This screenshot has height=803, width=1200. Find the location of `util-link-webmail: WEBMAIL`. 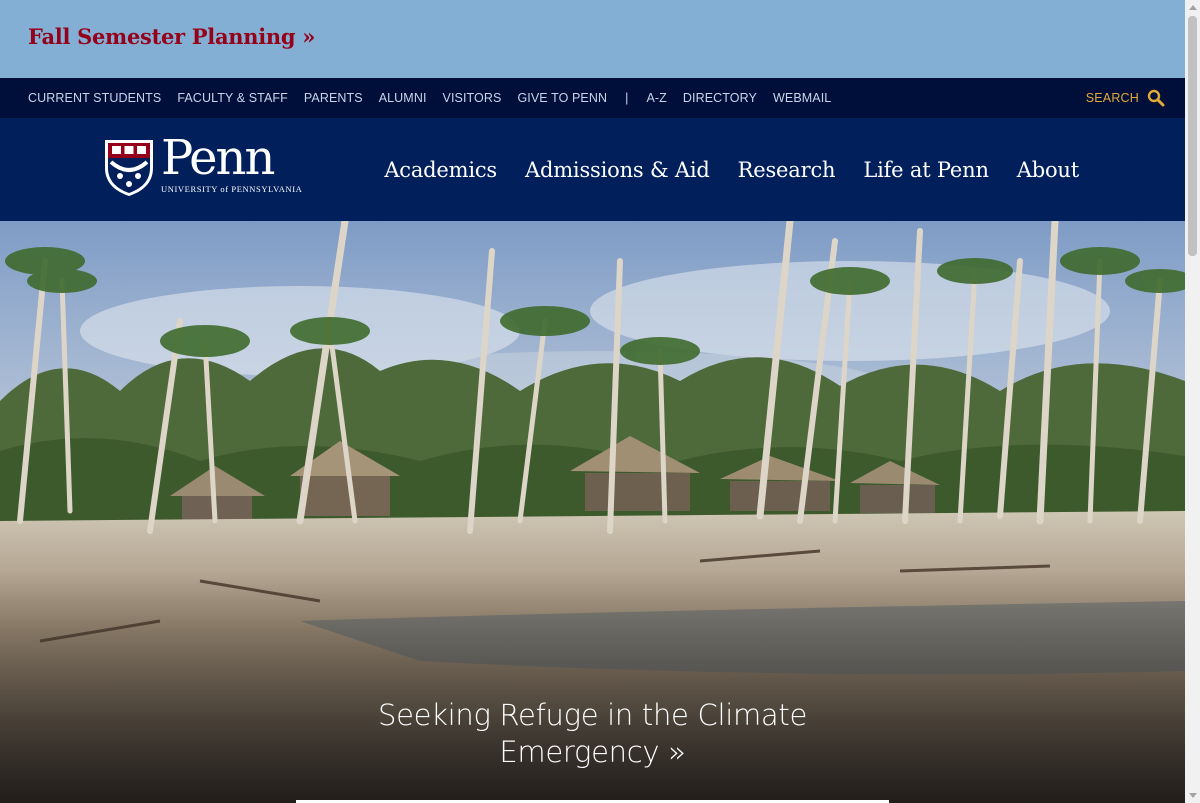

util-link-webmail: WEBMAIL is located at coordinates (802, 98).